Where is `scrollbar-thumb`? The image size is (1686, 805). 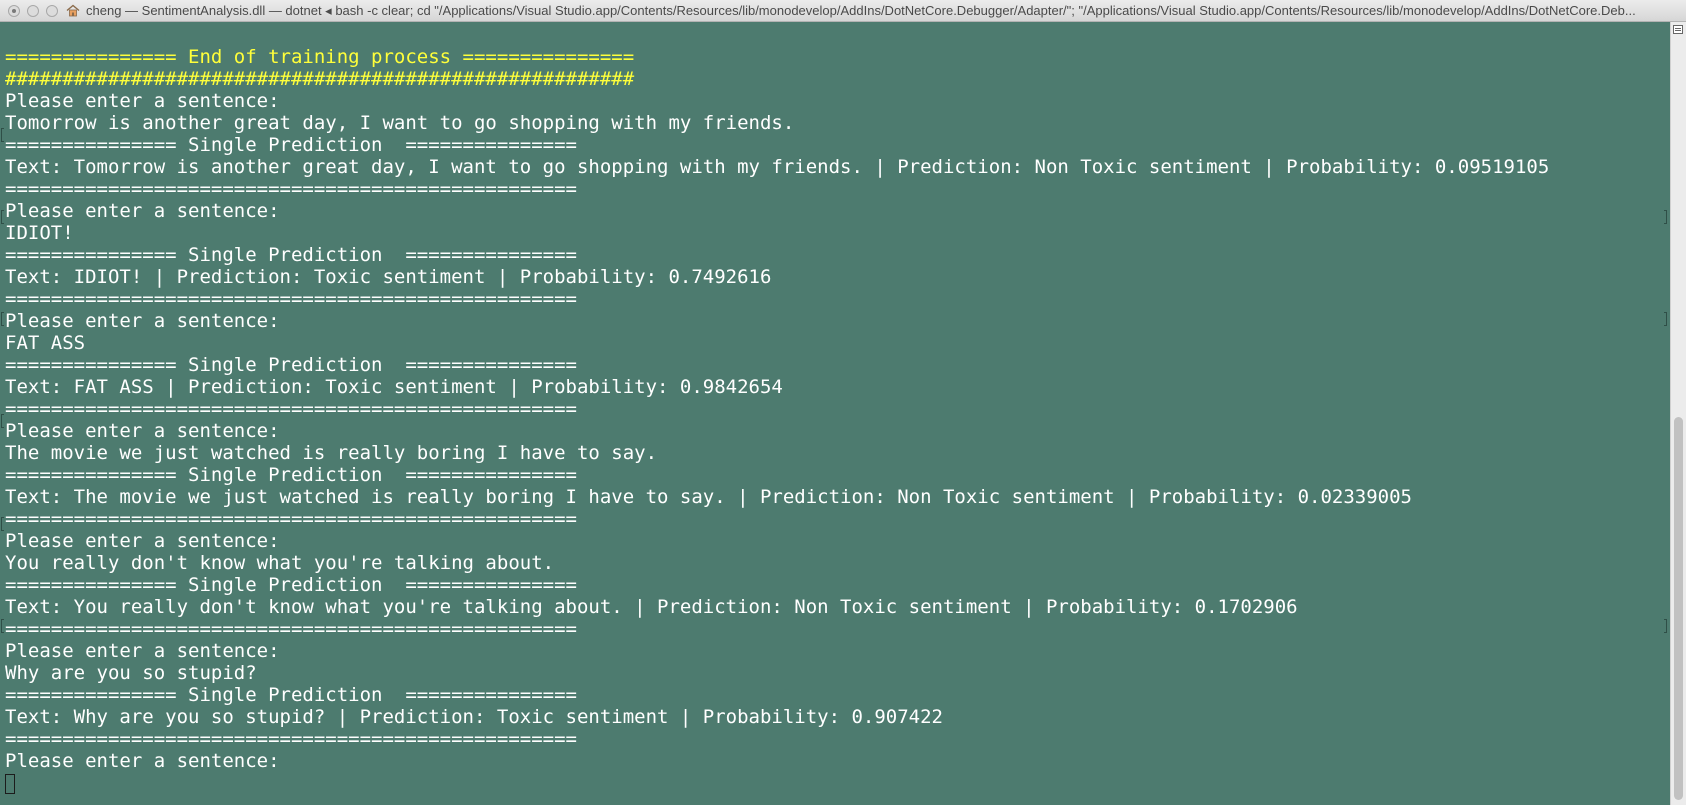 scrollbar-thumb is located at coordinates (1678, 608).